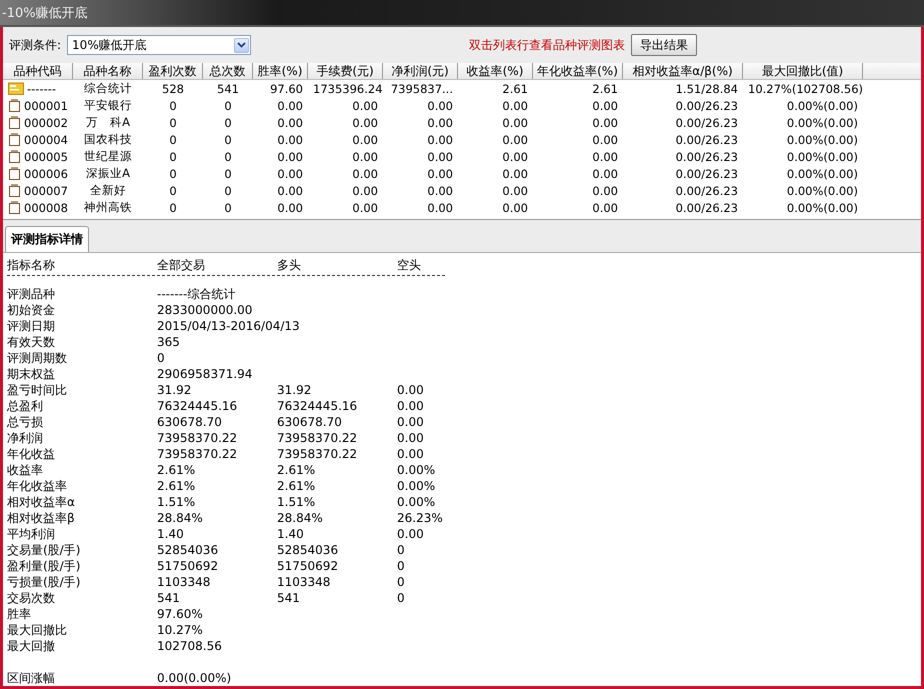 This screenshot has width=924, height=689. I want to click on column-header: 全部交易, so click(181, 265).